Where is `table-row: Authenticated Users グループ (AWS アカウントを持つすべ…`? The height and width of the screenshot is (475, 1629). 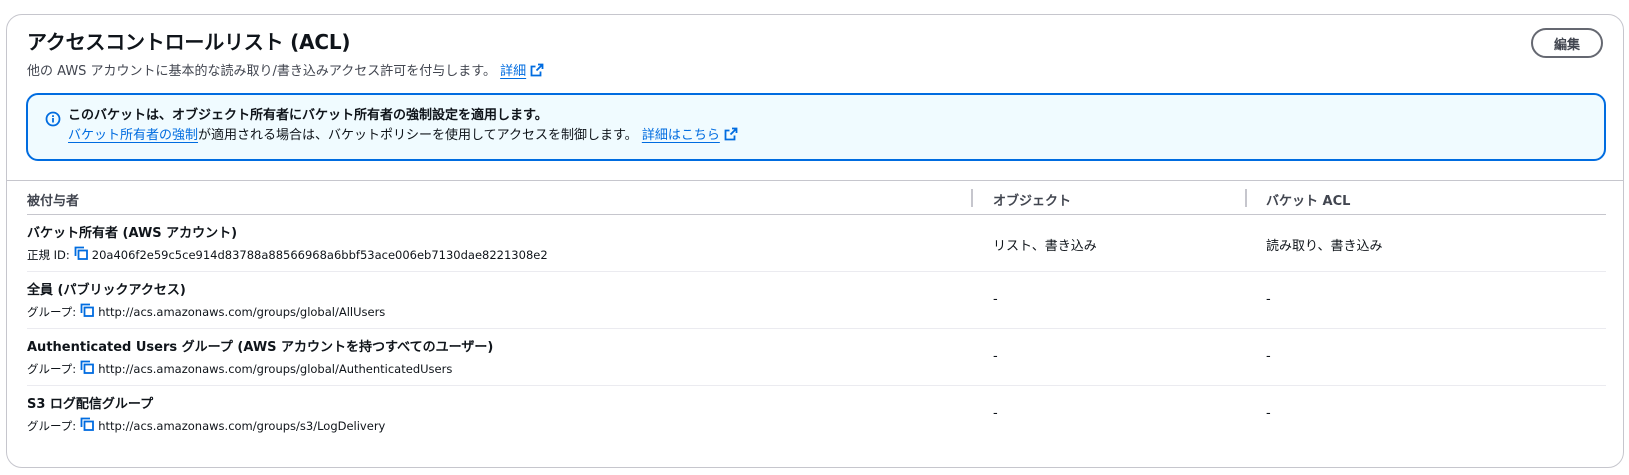 table-row: Authenticated Users グループ (AWS アカウントを持つすべ… is located at coordinates (816, 357).